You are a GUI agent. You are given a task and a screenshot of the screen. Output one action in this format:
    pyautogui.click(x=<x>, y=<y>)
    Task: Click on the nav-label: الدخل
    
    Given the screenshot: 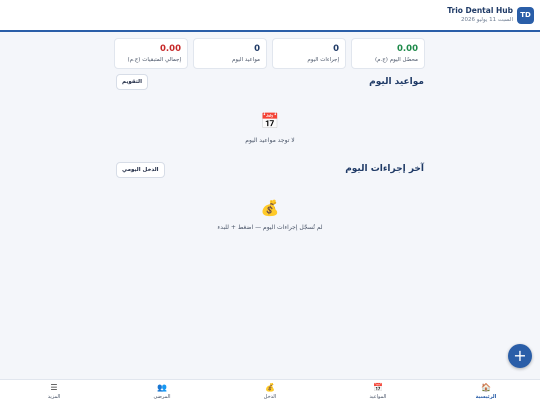 What is the action you would take?
    pyautogui.click(x=270, y=397)
    